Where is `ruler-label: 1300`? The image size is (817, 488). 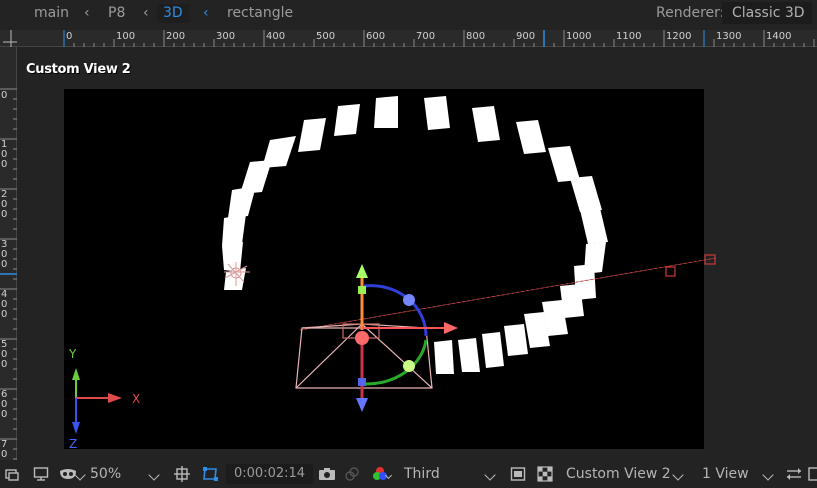
ruler-label: 1300 is located at coordinates (729, 36).